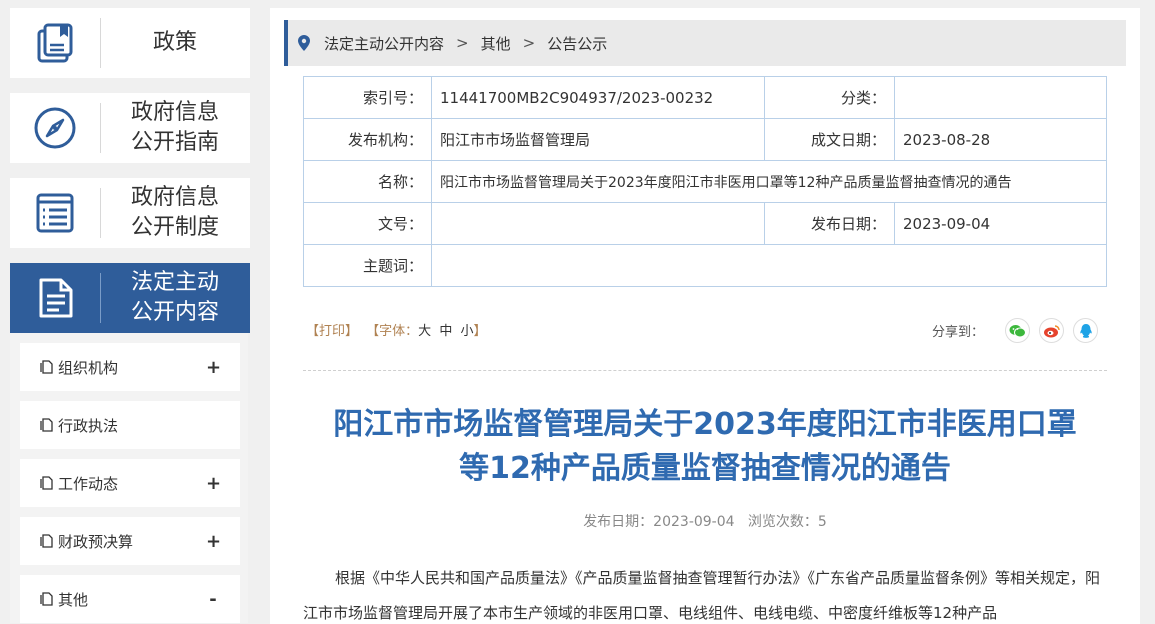  What do you see at coordinates (424, 331) in the screenshot?
I see `font-size-large-link: 大` at bounding box center [424, 331].